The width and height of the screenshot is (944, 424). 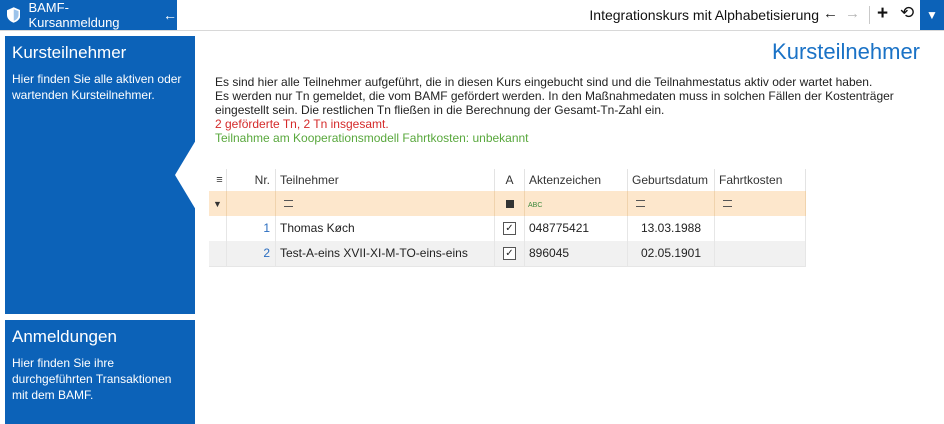 What do you see at coordinates (907, 13) in the screenshot?
I see `undo-icon: ⟲` at bounding box center [907, 13].